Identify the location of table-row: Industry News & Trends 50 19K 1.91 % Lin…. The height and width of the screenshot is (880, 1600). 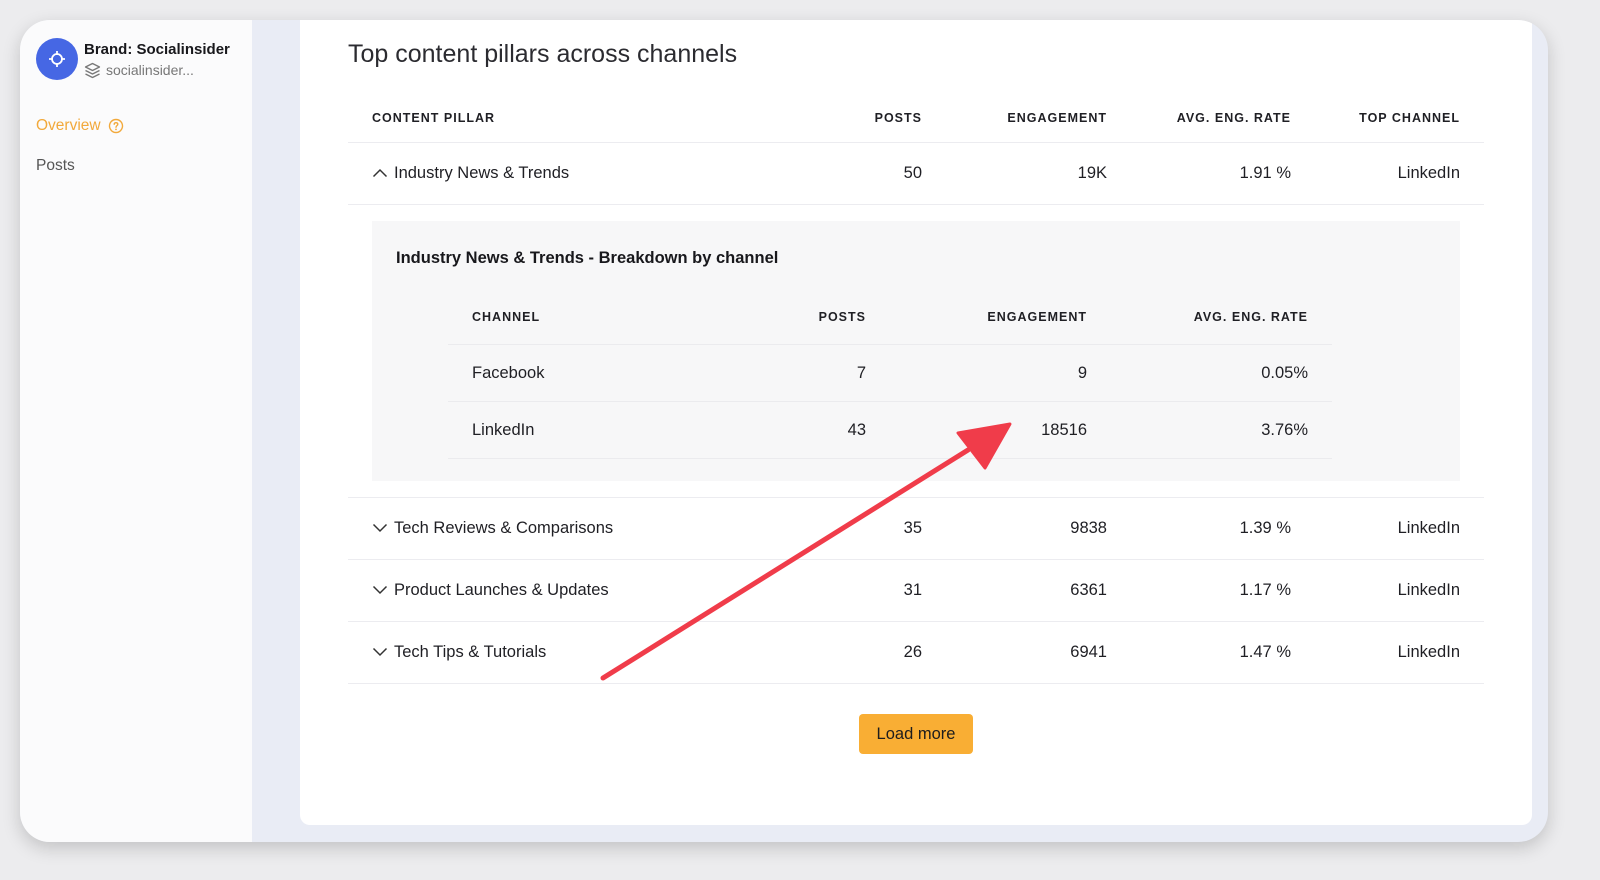
(916, 173).